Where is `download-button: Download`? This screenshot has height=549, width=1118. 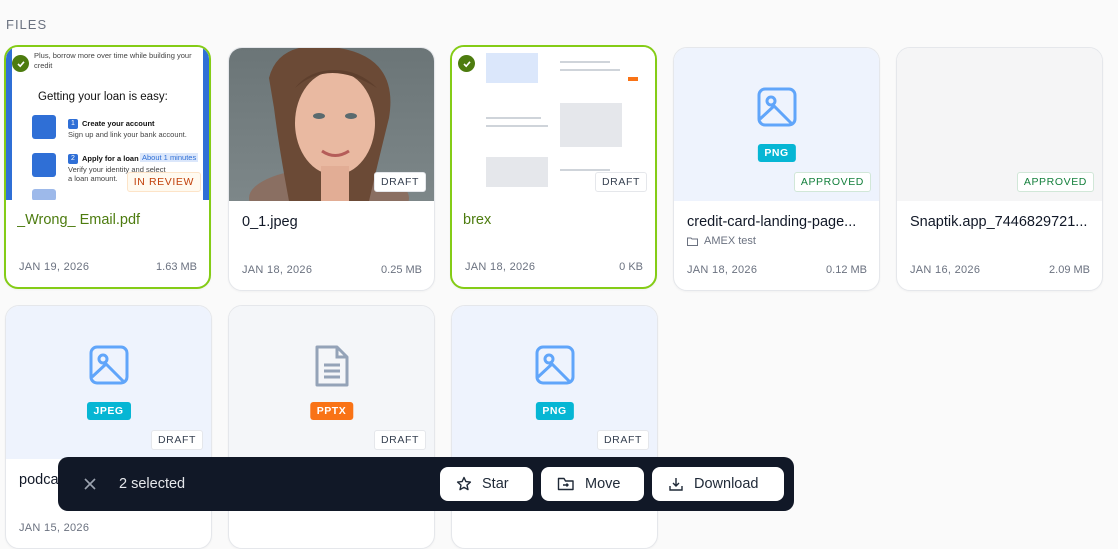 download-button: Download is located at coordinates (718, 484).